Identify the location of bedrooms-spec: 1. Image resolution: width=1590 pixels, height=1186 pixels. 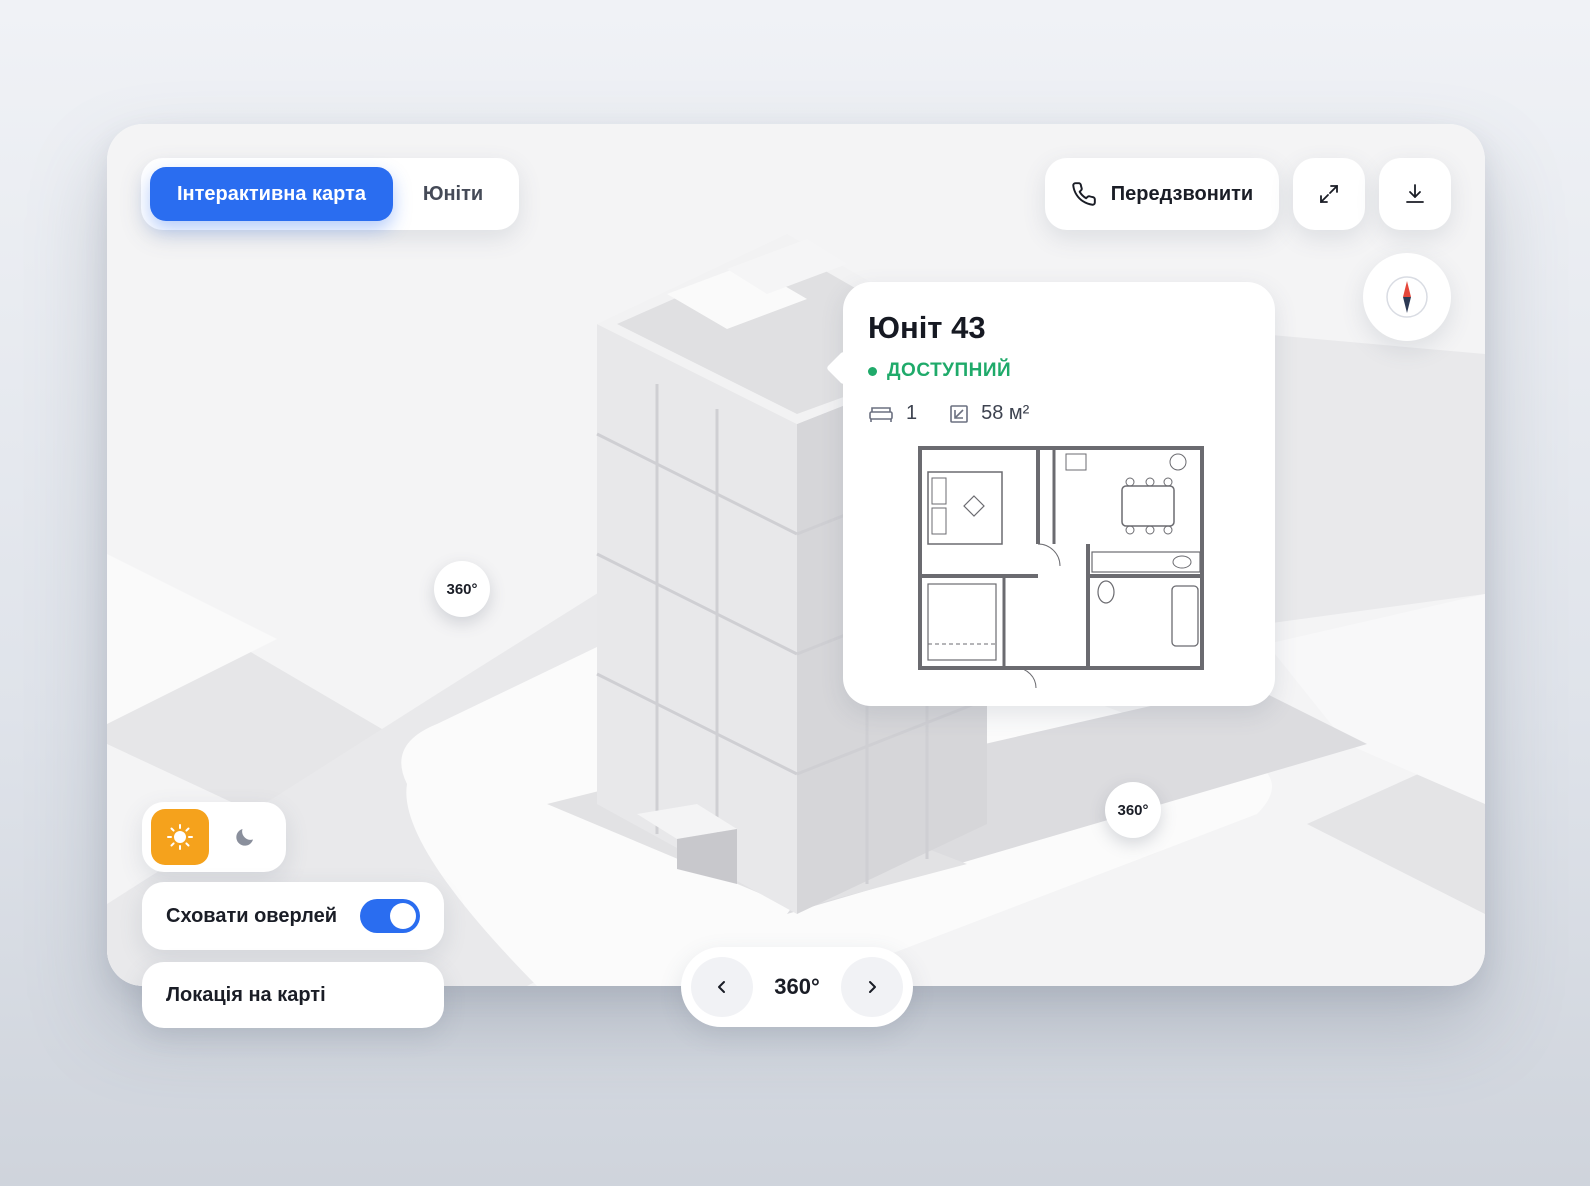
(892, 413).